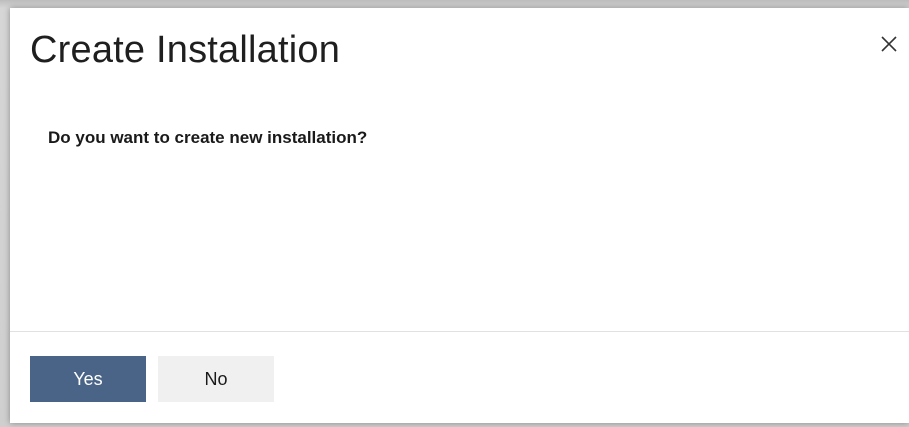 The height and width of the screenshot is (427, 909). What do you see at coordinates (459, 331) in the screenshot?
I see `footer-divider` at bounding box center [459, 331].